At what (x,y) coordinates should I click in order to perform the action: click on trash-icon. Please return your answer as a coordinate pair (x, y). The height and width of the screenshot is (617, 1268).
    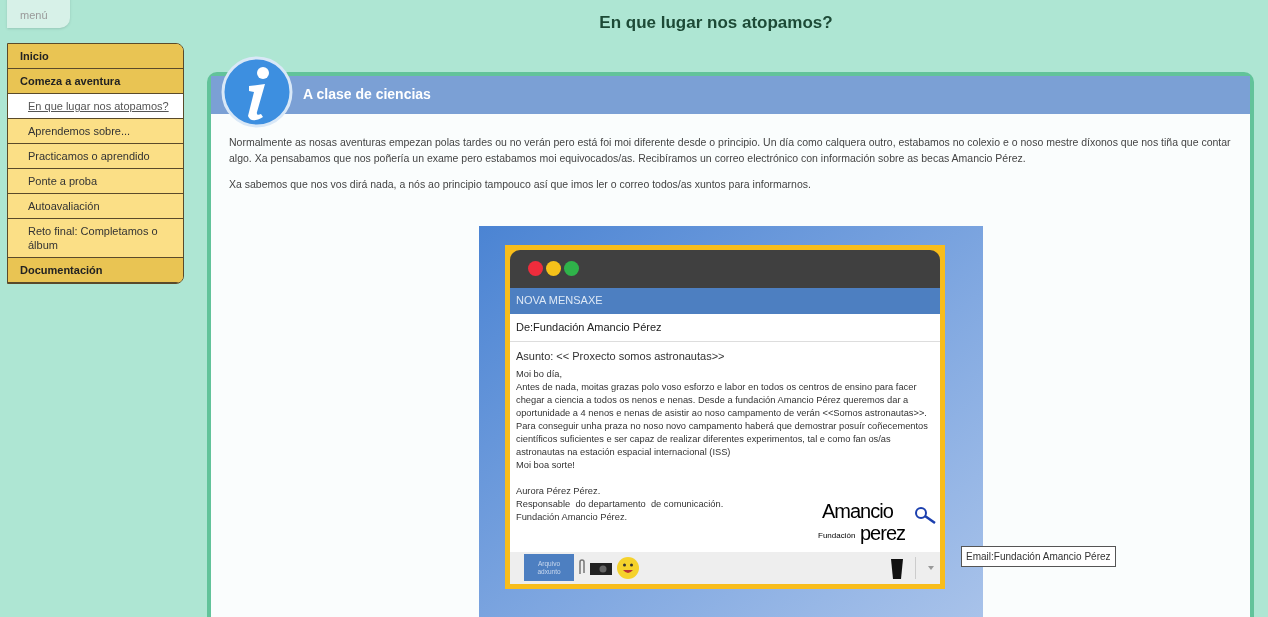
    Looking at the image, I should click on (897, 567).